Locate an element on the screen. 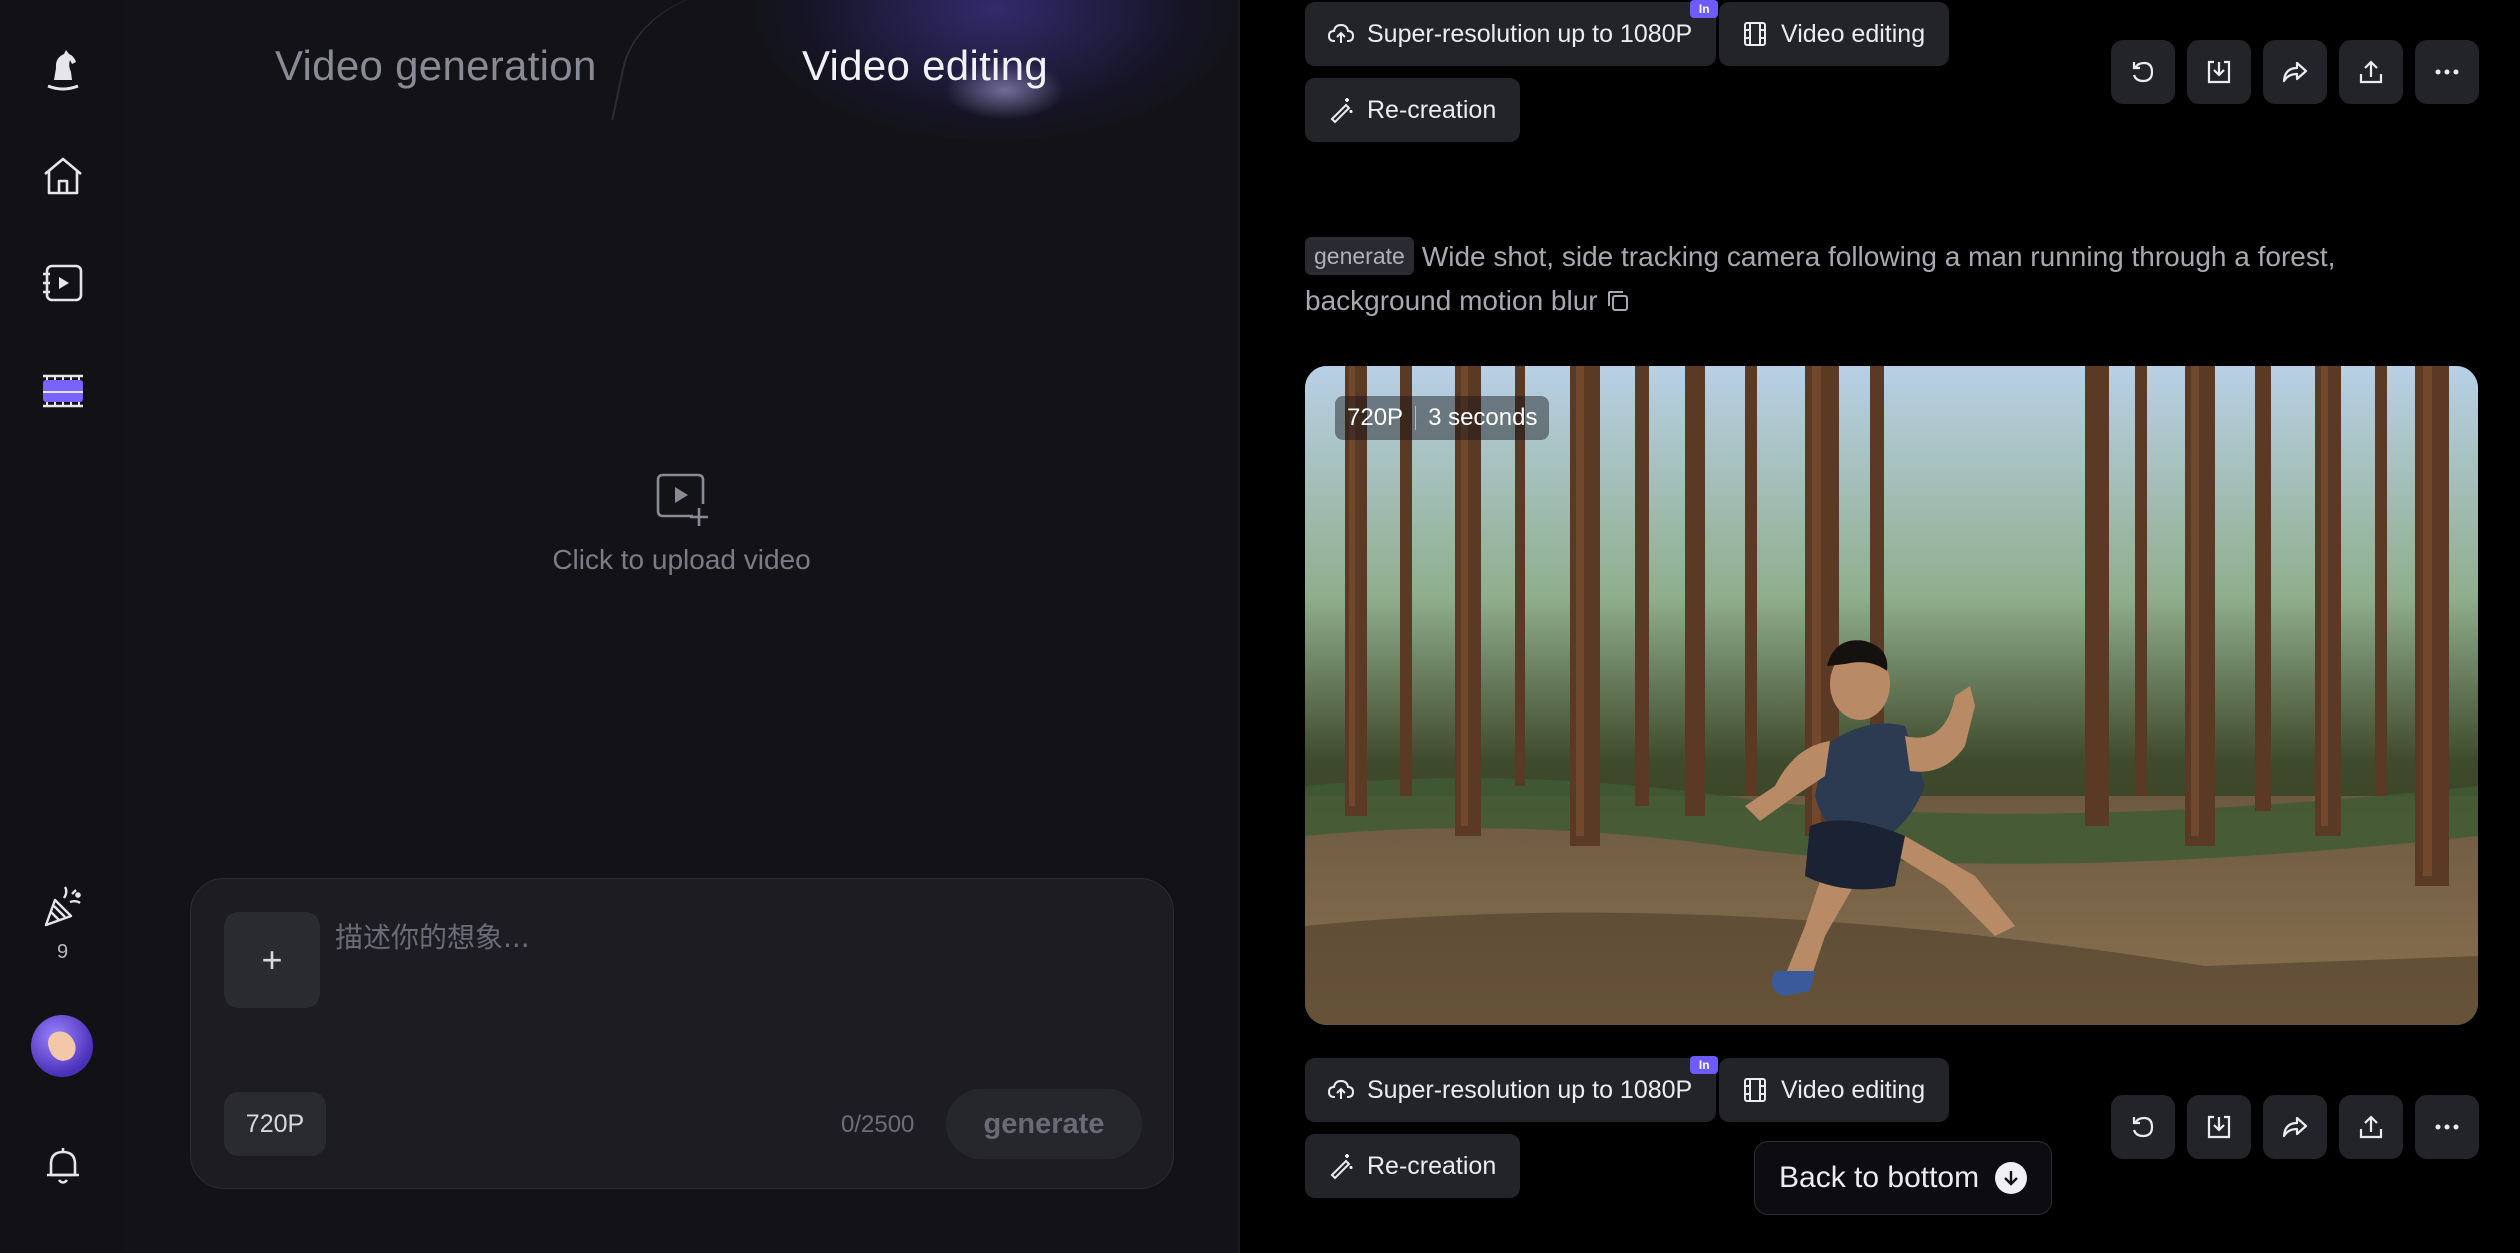 Image resolution: width=2520 pixels, height=1253 pixels. avatar is located at coordinates (62, 1046).